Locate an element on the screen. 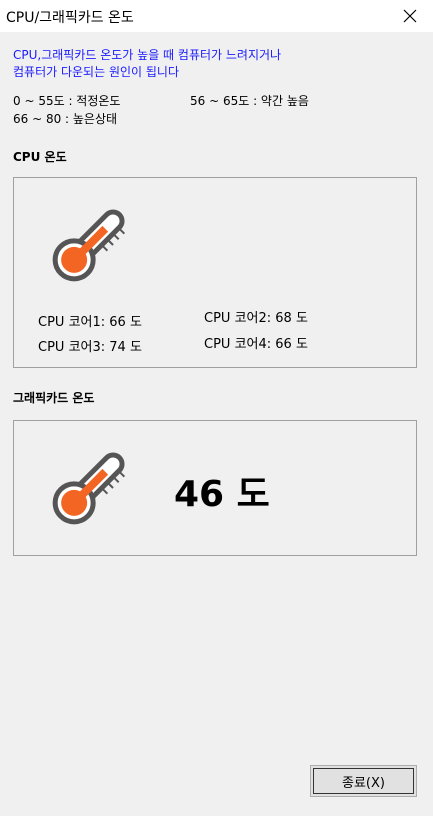  gpu-temperature-value: 46 도 is located at coordinates (222, 494).